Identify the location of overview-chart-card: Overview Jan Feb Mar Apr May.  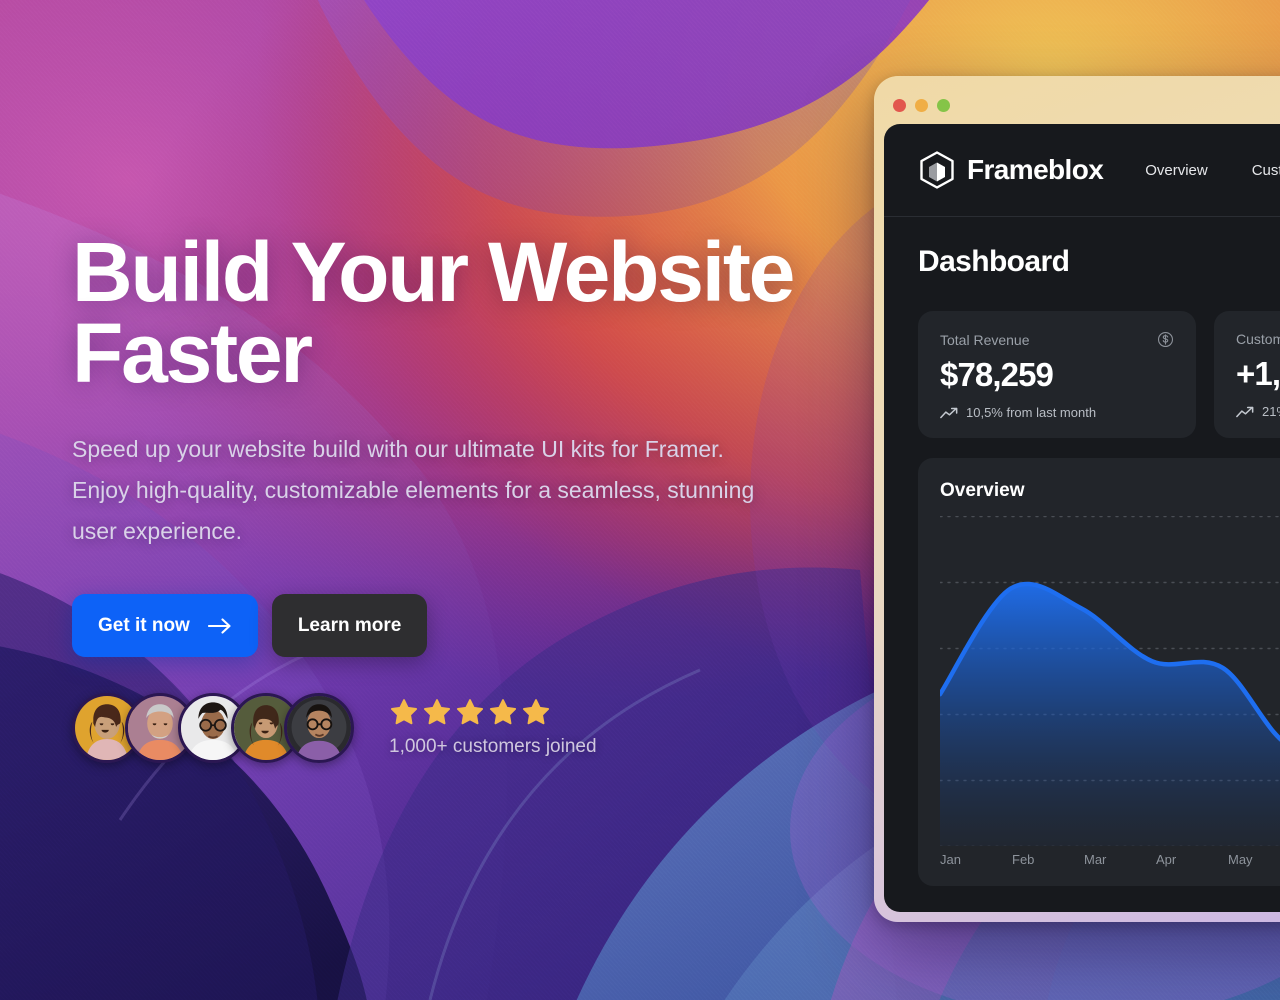
(1099, 672).